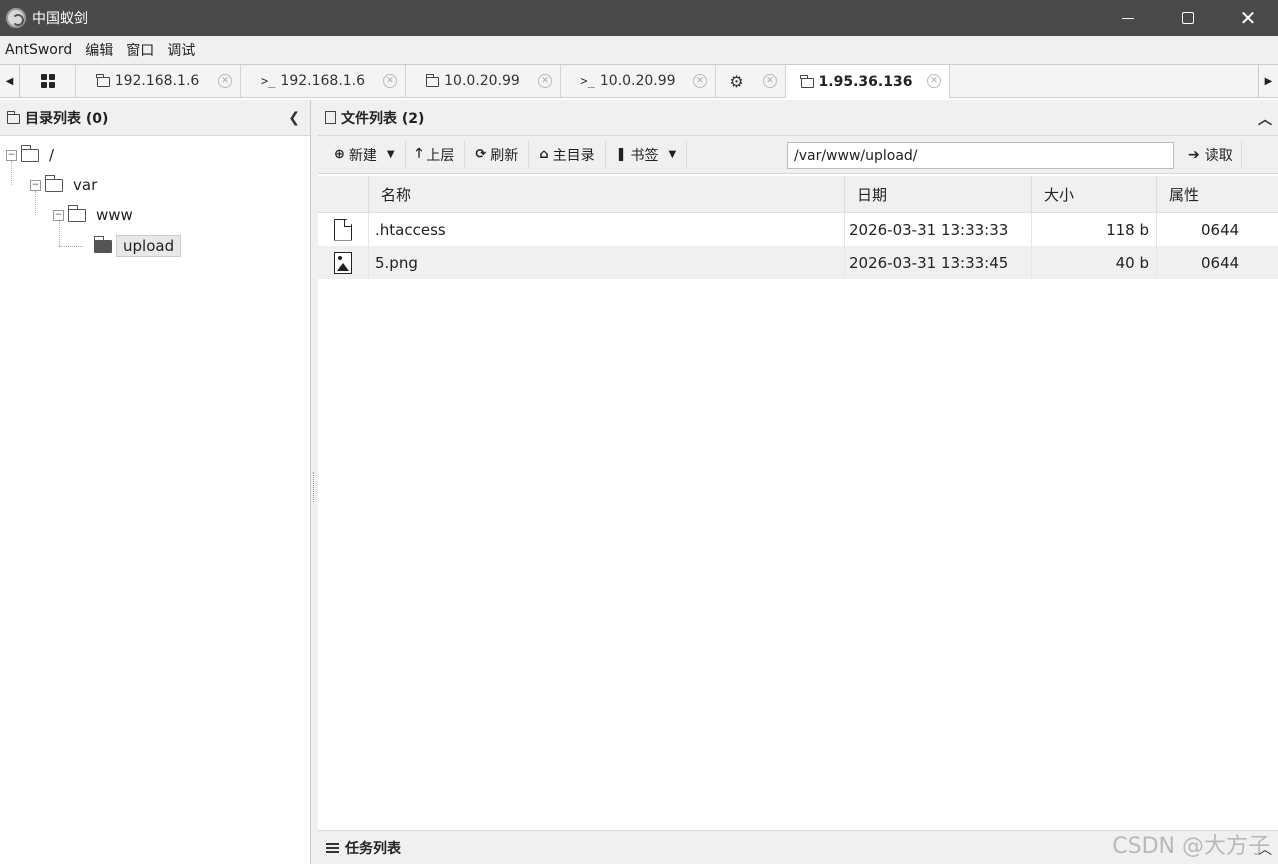 The image size is (1278, 864). Describe the element at coordinates (419, 153) in the screenshot. I see `arrow-up-icon: 🡑` at that location.